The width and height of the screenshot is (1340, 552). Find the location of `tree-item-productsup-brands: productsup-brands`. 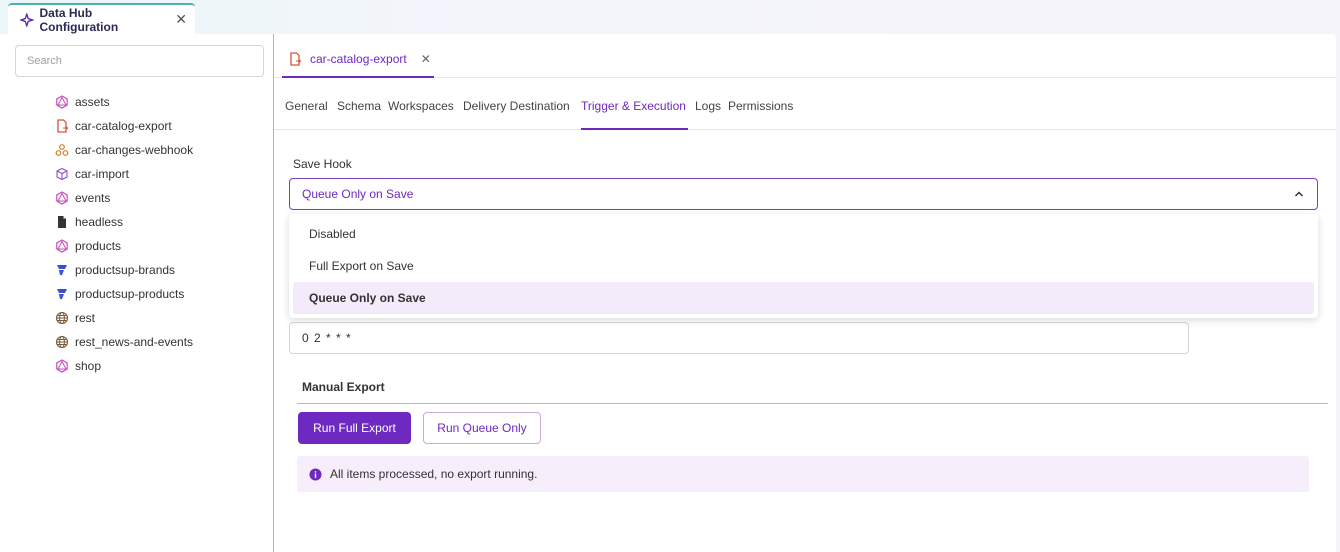

tree-item-productsup-brands: productsup-brands is located at coordinates (124, 270).